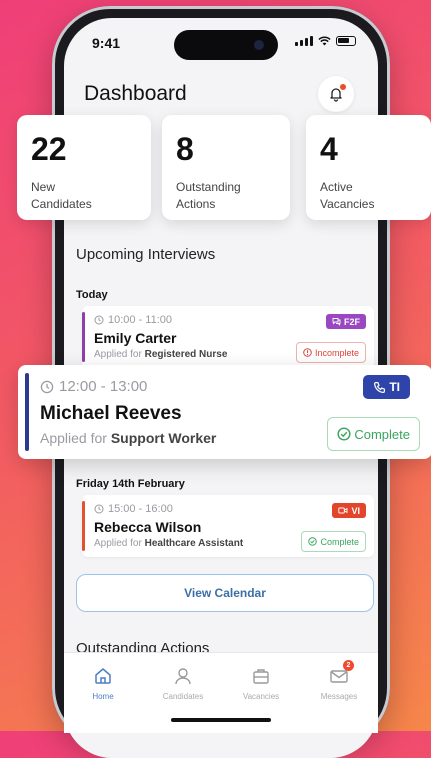 This screenshot has width=431, height=758. Describe the element at coordinates (146, 254) in the screenshot. I see `section-heading-upcoming-interviews: Upcoming Interviews` at that location.